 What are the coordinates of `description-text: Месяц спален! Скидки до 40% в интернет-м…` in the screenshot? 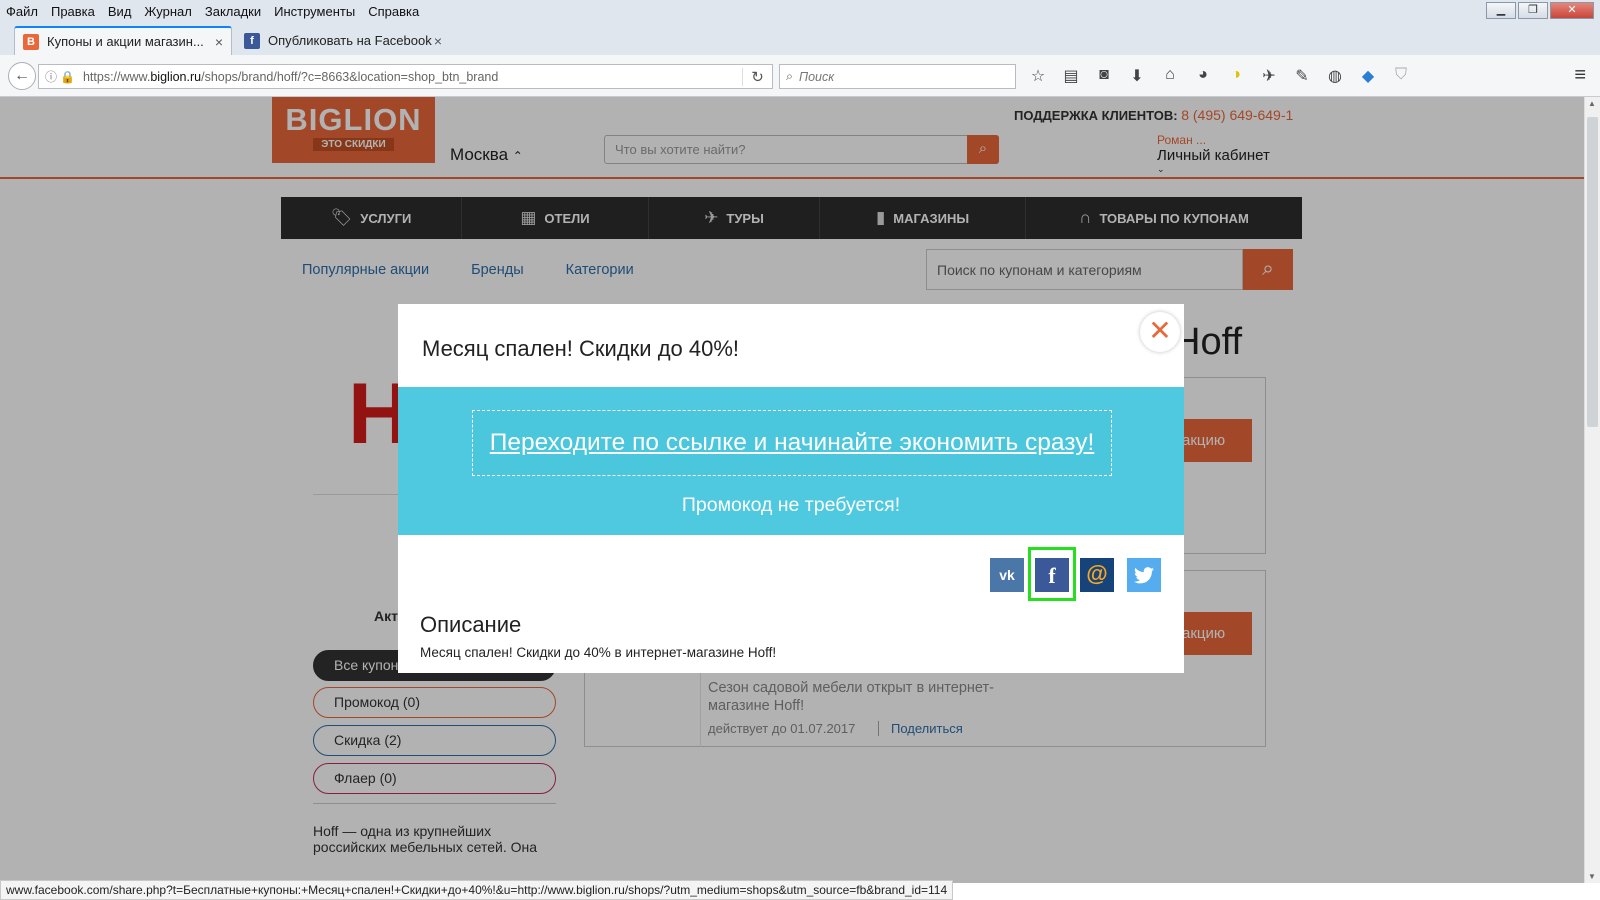 It's located at (598, 652).